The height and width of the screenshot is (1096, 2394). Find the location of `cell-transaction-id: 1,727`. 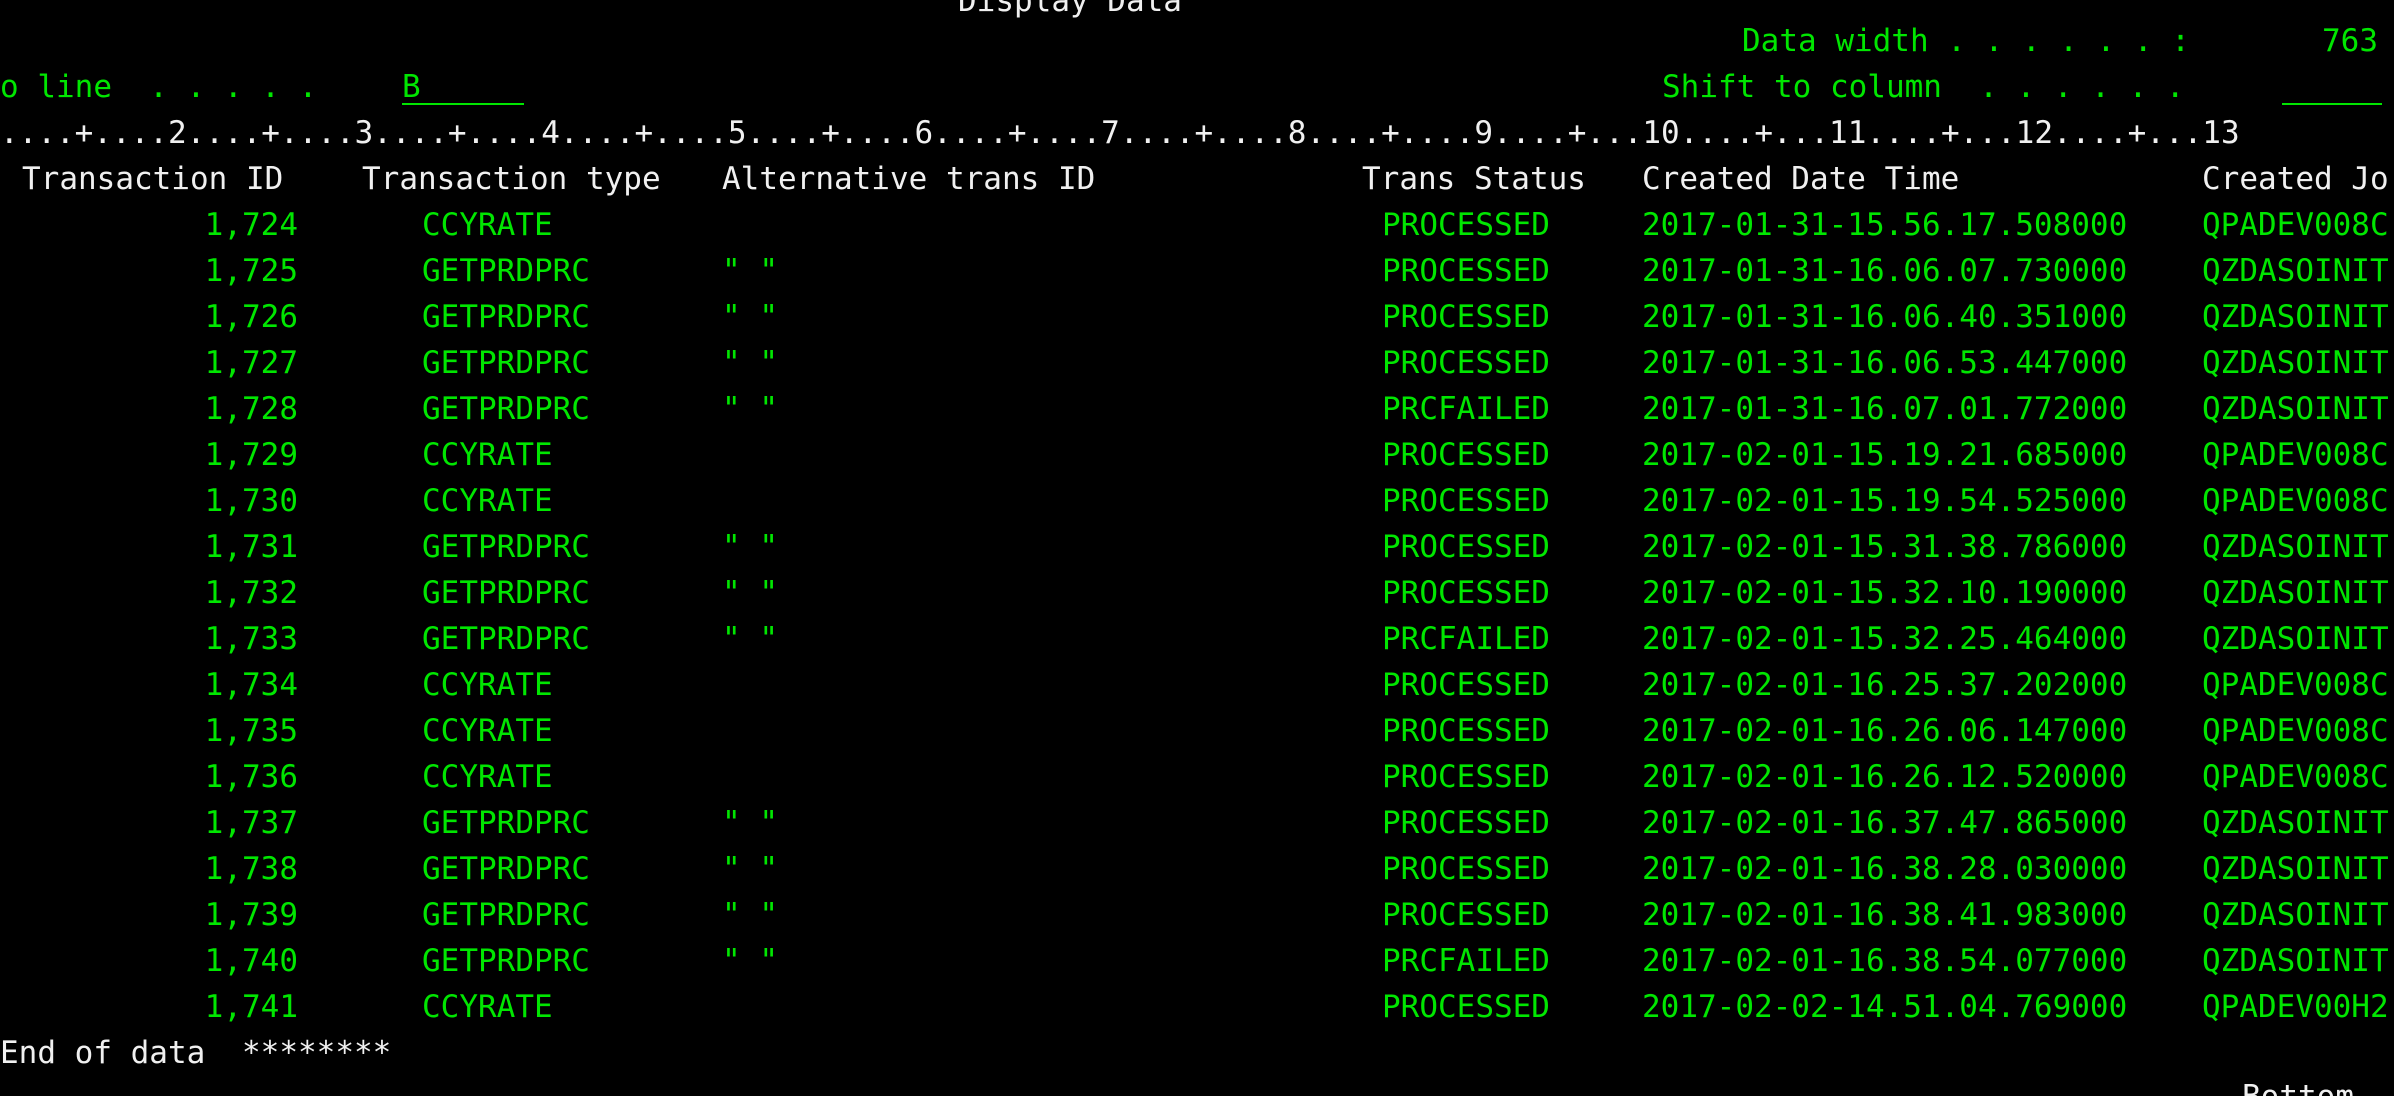

cell-transaction-id: 1,727 is located at coordinates (251, 363).